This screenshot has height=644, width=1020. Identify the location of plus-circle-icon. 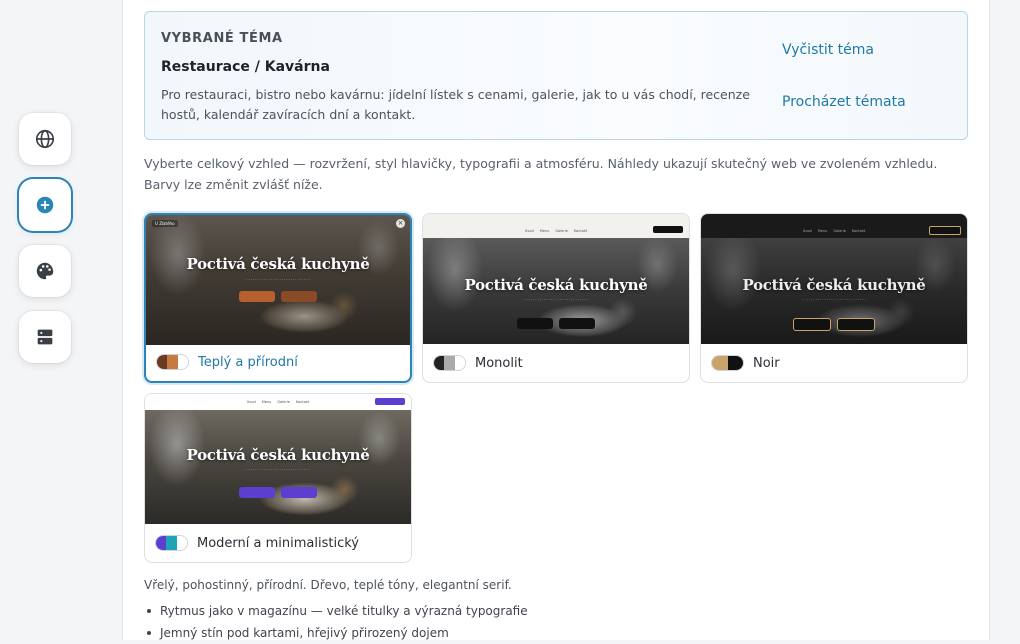
(45, 205).